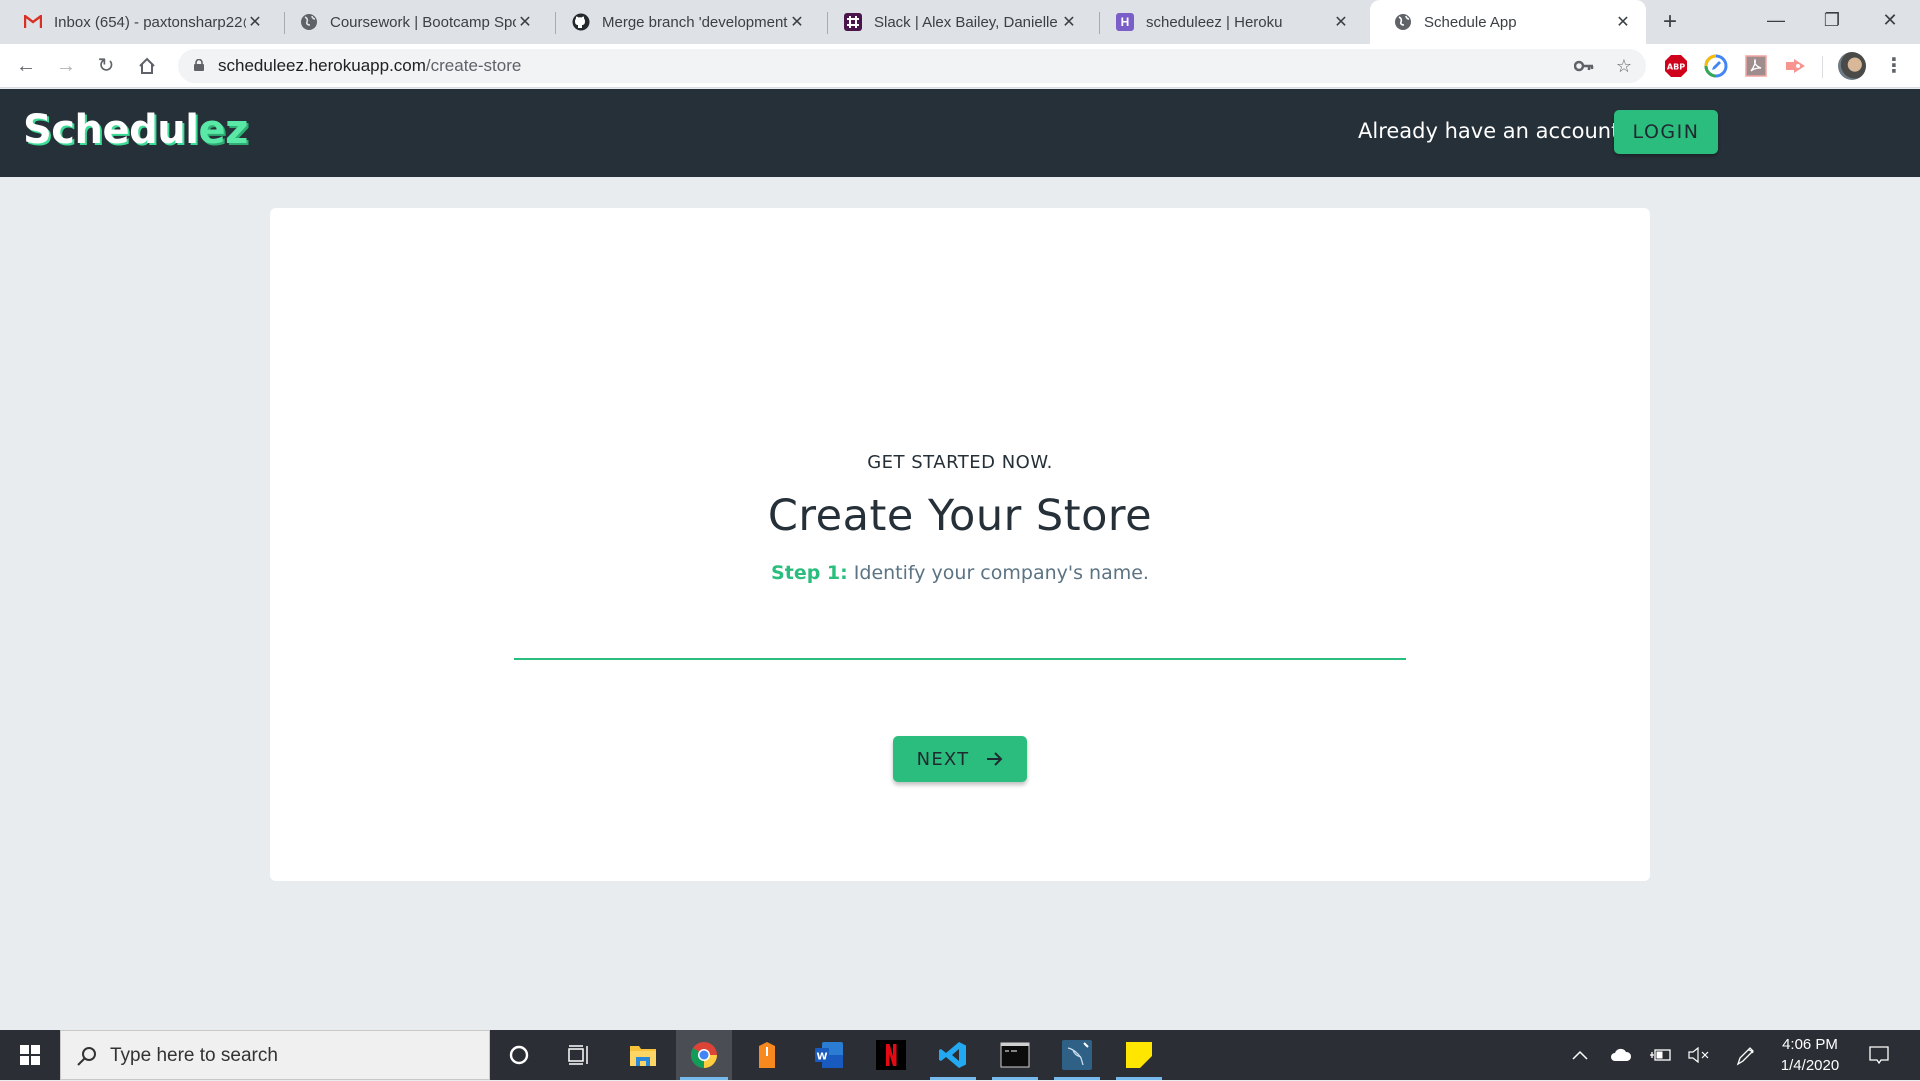  I want to click on key-icon, so click(1584, 66).